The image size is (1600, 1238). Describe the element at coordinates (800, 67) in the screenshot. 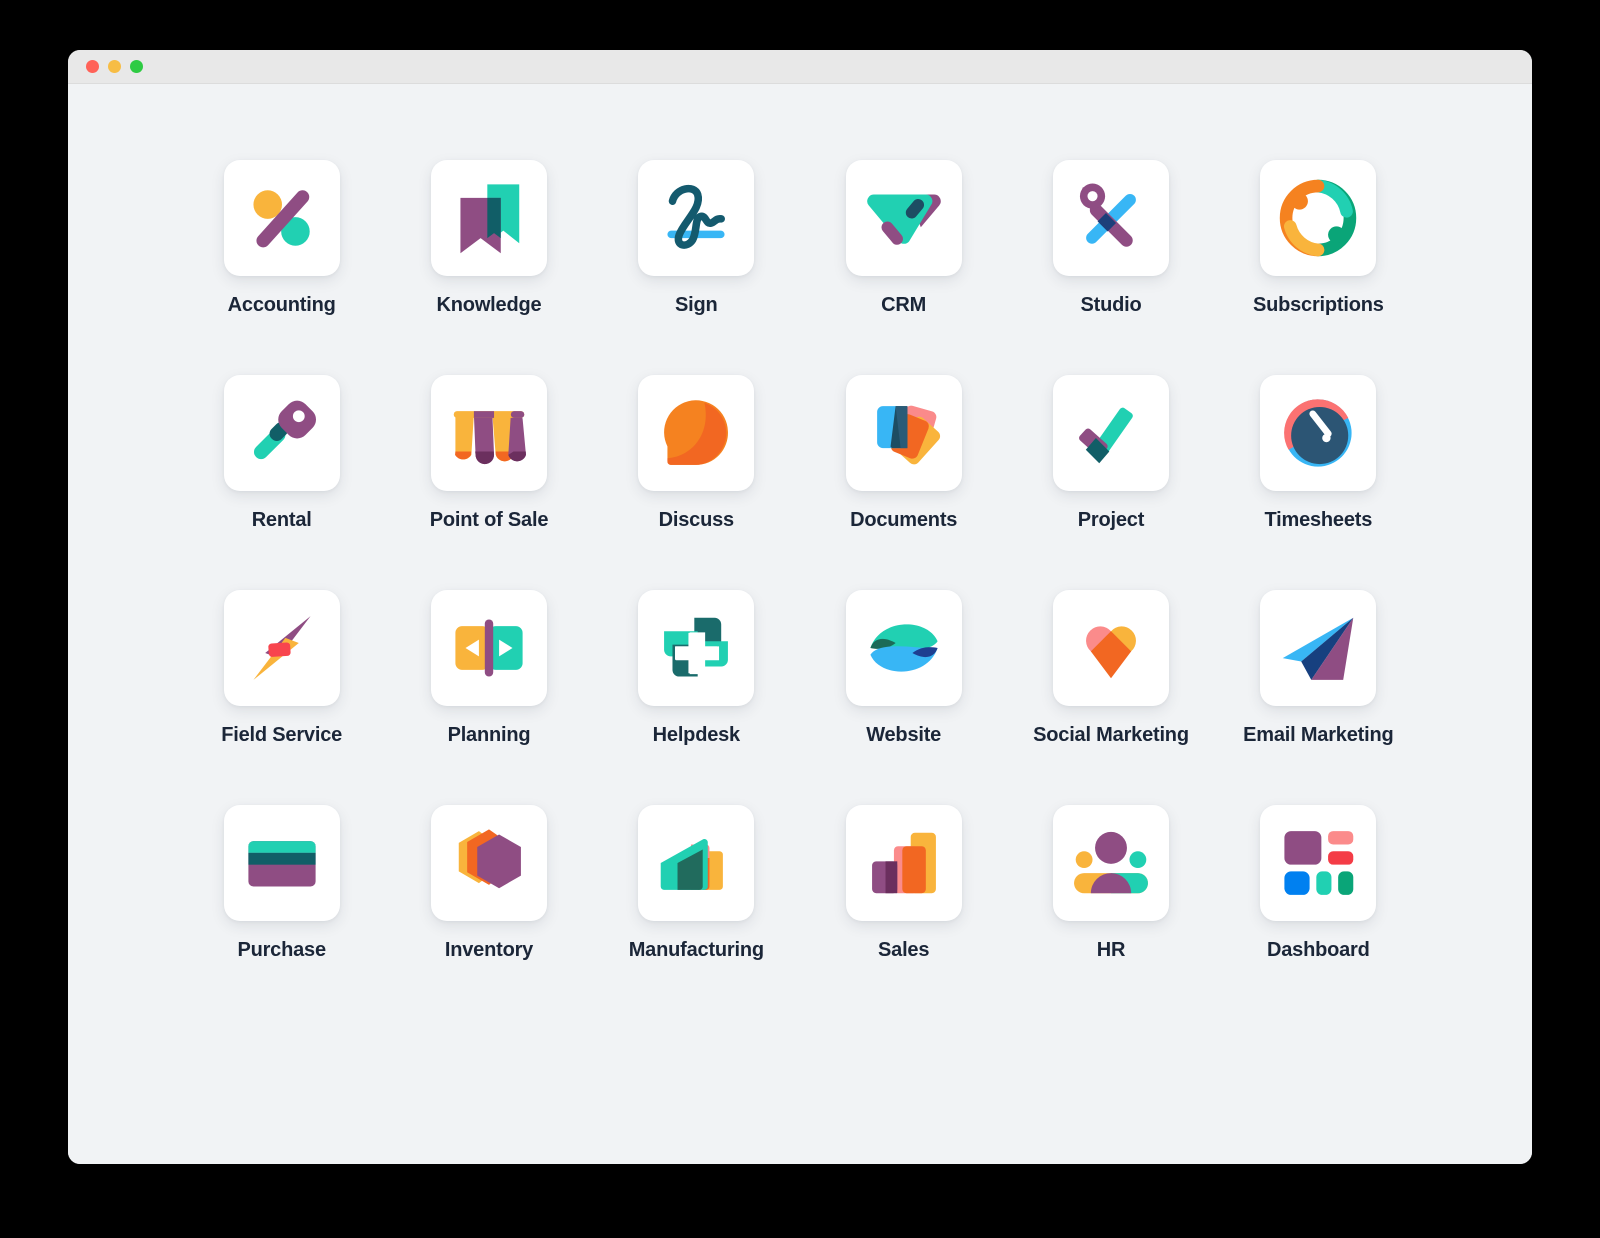

I see `window-titlebar` at that location.